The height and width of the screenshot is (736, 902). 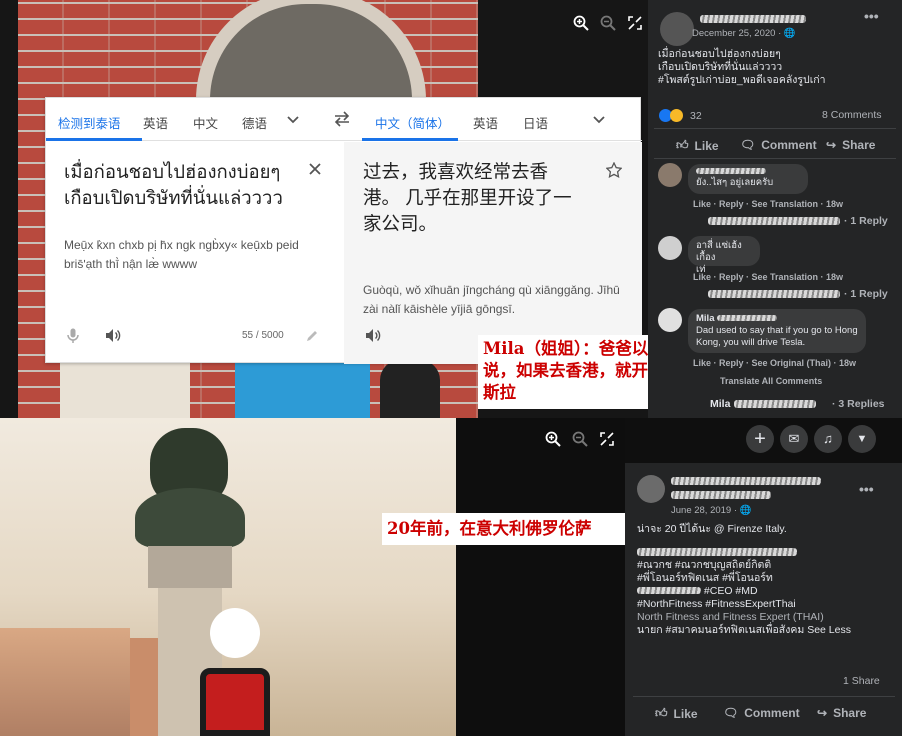 What do you see at coordinates (412, 122) in the screenshot?
I see `tab-dst-chinese-simplified: 中文（简体）` at bounding box center [412, 122].